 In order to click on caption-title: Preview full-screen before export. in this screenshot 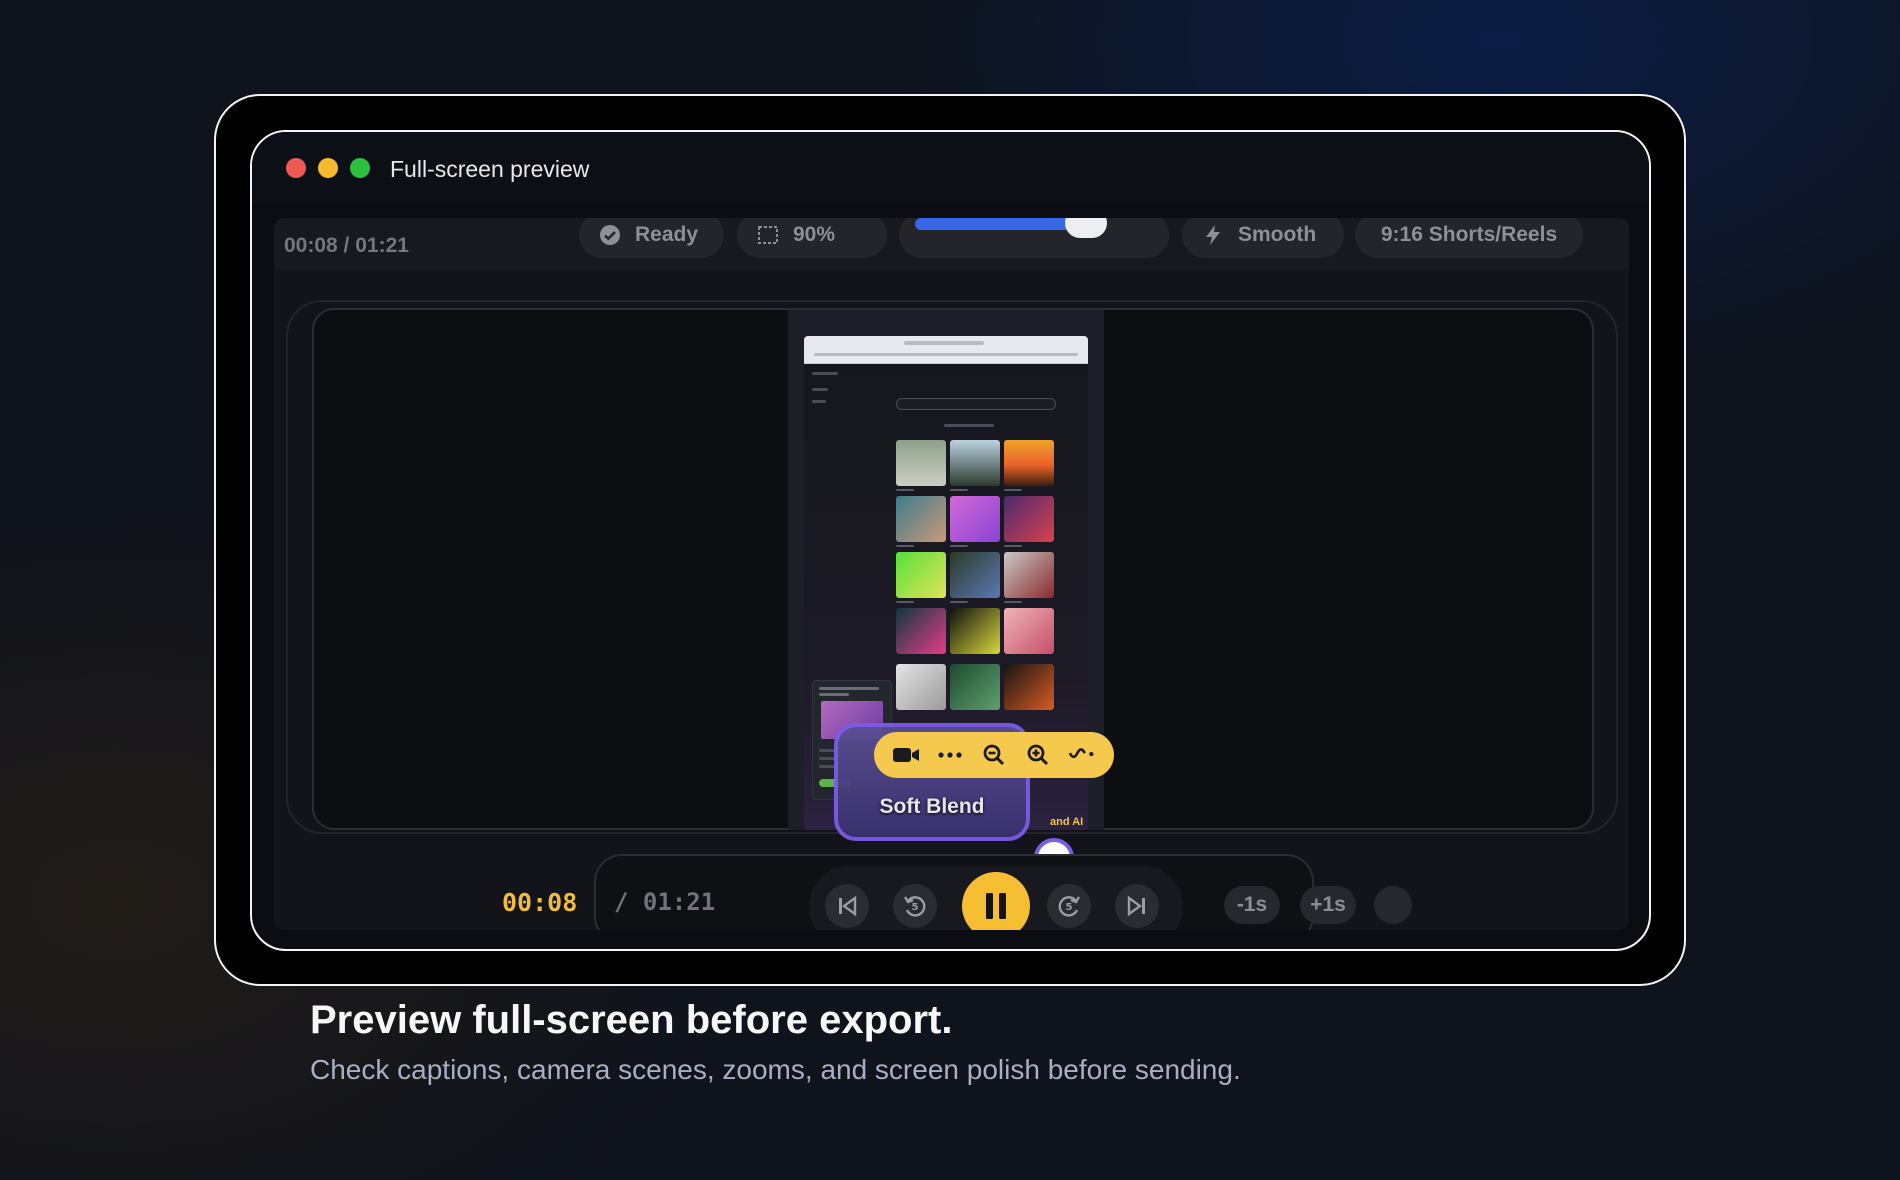, I will do `click(631, 1020)`.